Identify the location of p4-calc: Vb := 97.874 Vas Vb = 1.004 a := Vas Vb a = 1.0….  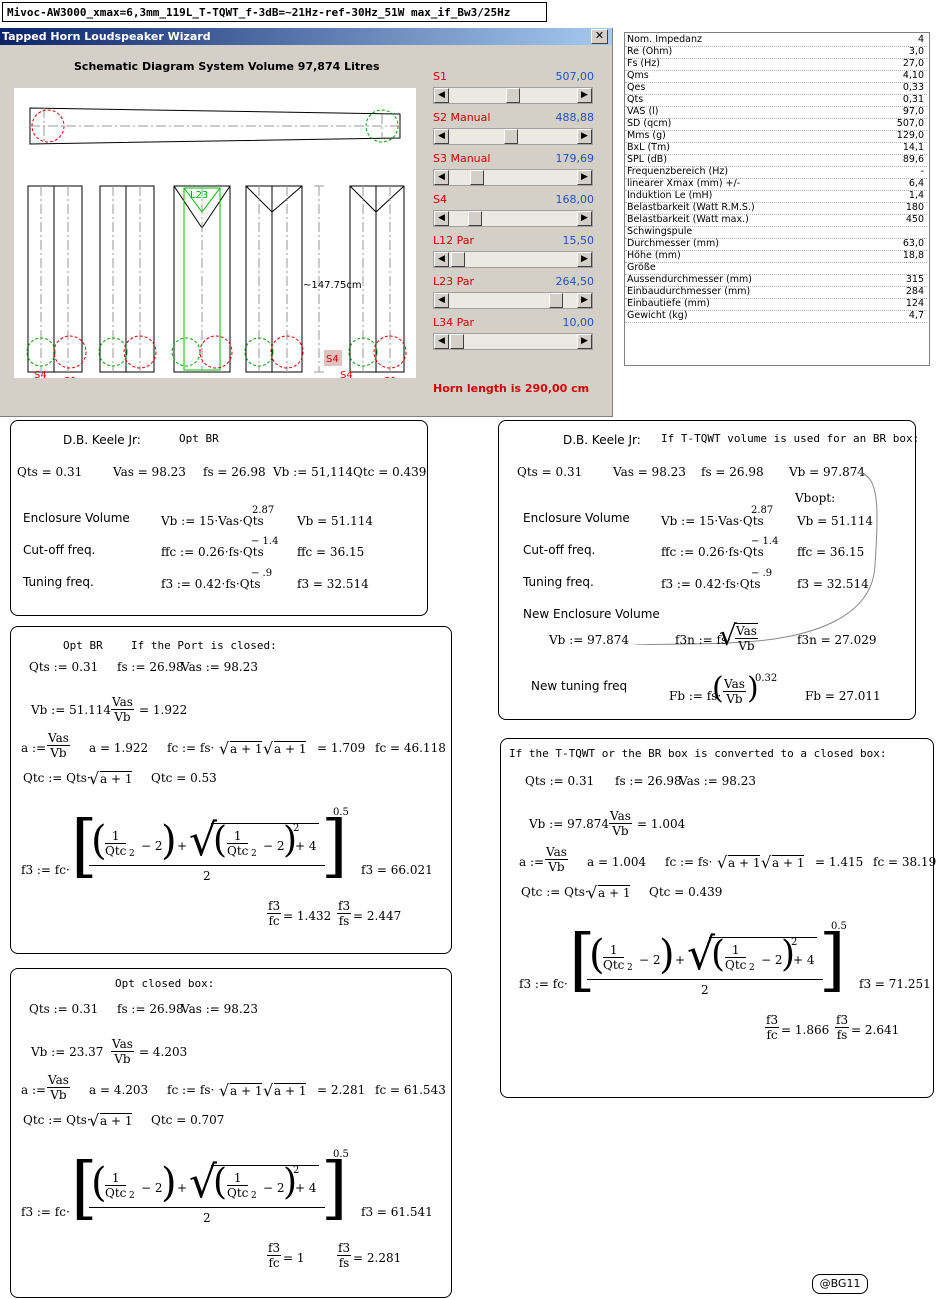
(718, 918).